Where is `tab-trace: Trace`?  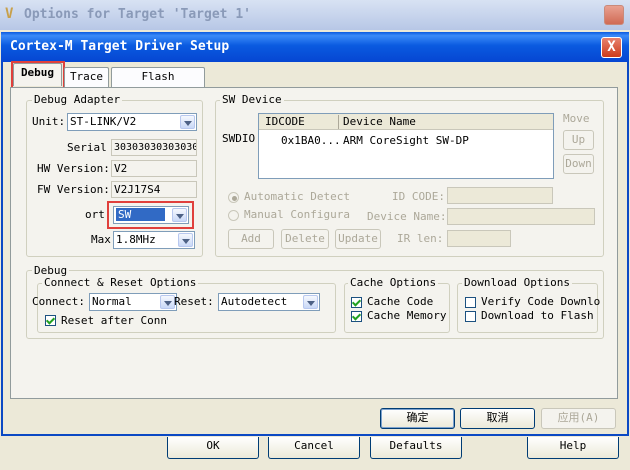
tab-trace: Trace is located at coordinates (86, 77).